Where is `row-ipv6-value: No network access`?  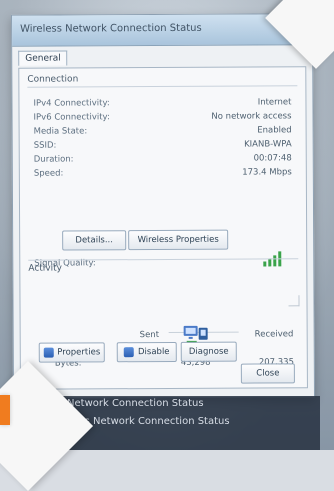 row-ipv6-value: No network access is located at coordinates (251, 116).